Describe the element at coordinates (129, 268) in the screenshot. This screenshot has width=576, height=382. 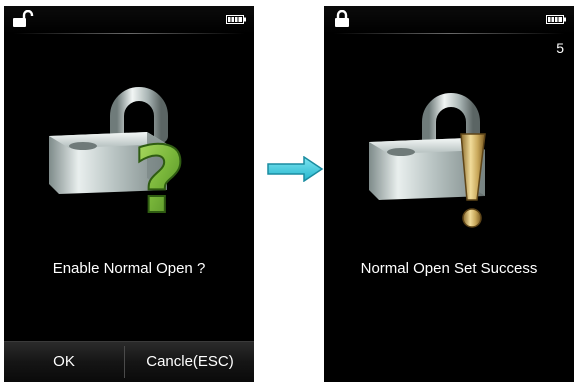
I see `confirm-message: Enable Normal Open ?` at that location.